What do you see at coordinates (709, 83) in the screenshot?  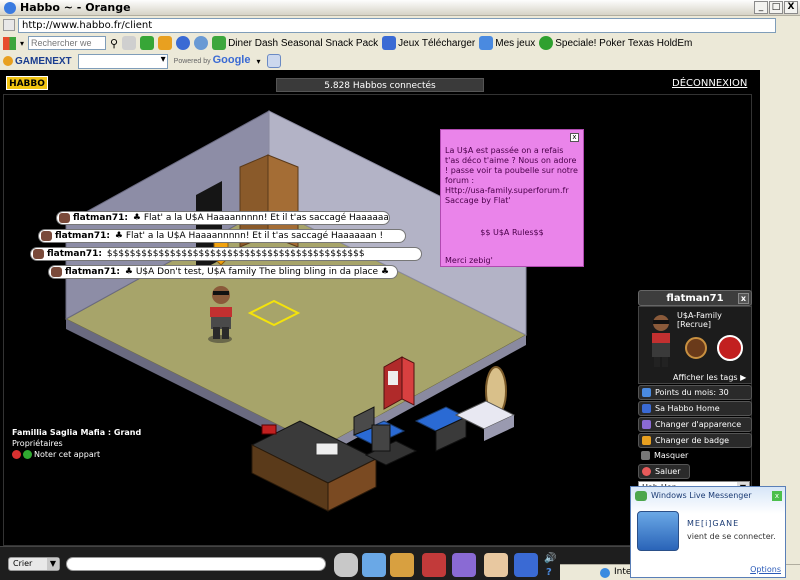 I see `logout-link: DÉCONNEXION` at bounding box center [709, 83].